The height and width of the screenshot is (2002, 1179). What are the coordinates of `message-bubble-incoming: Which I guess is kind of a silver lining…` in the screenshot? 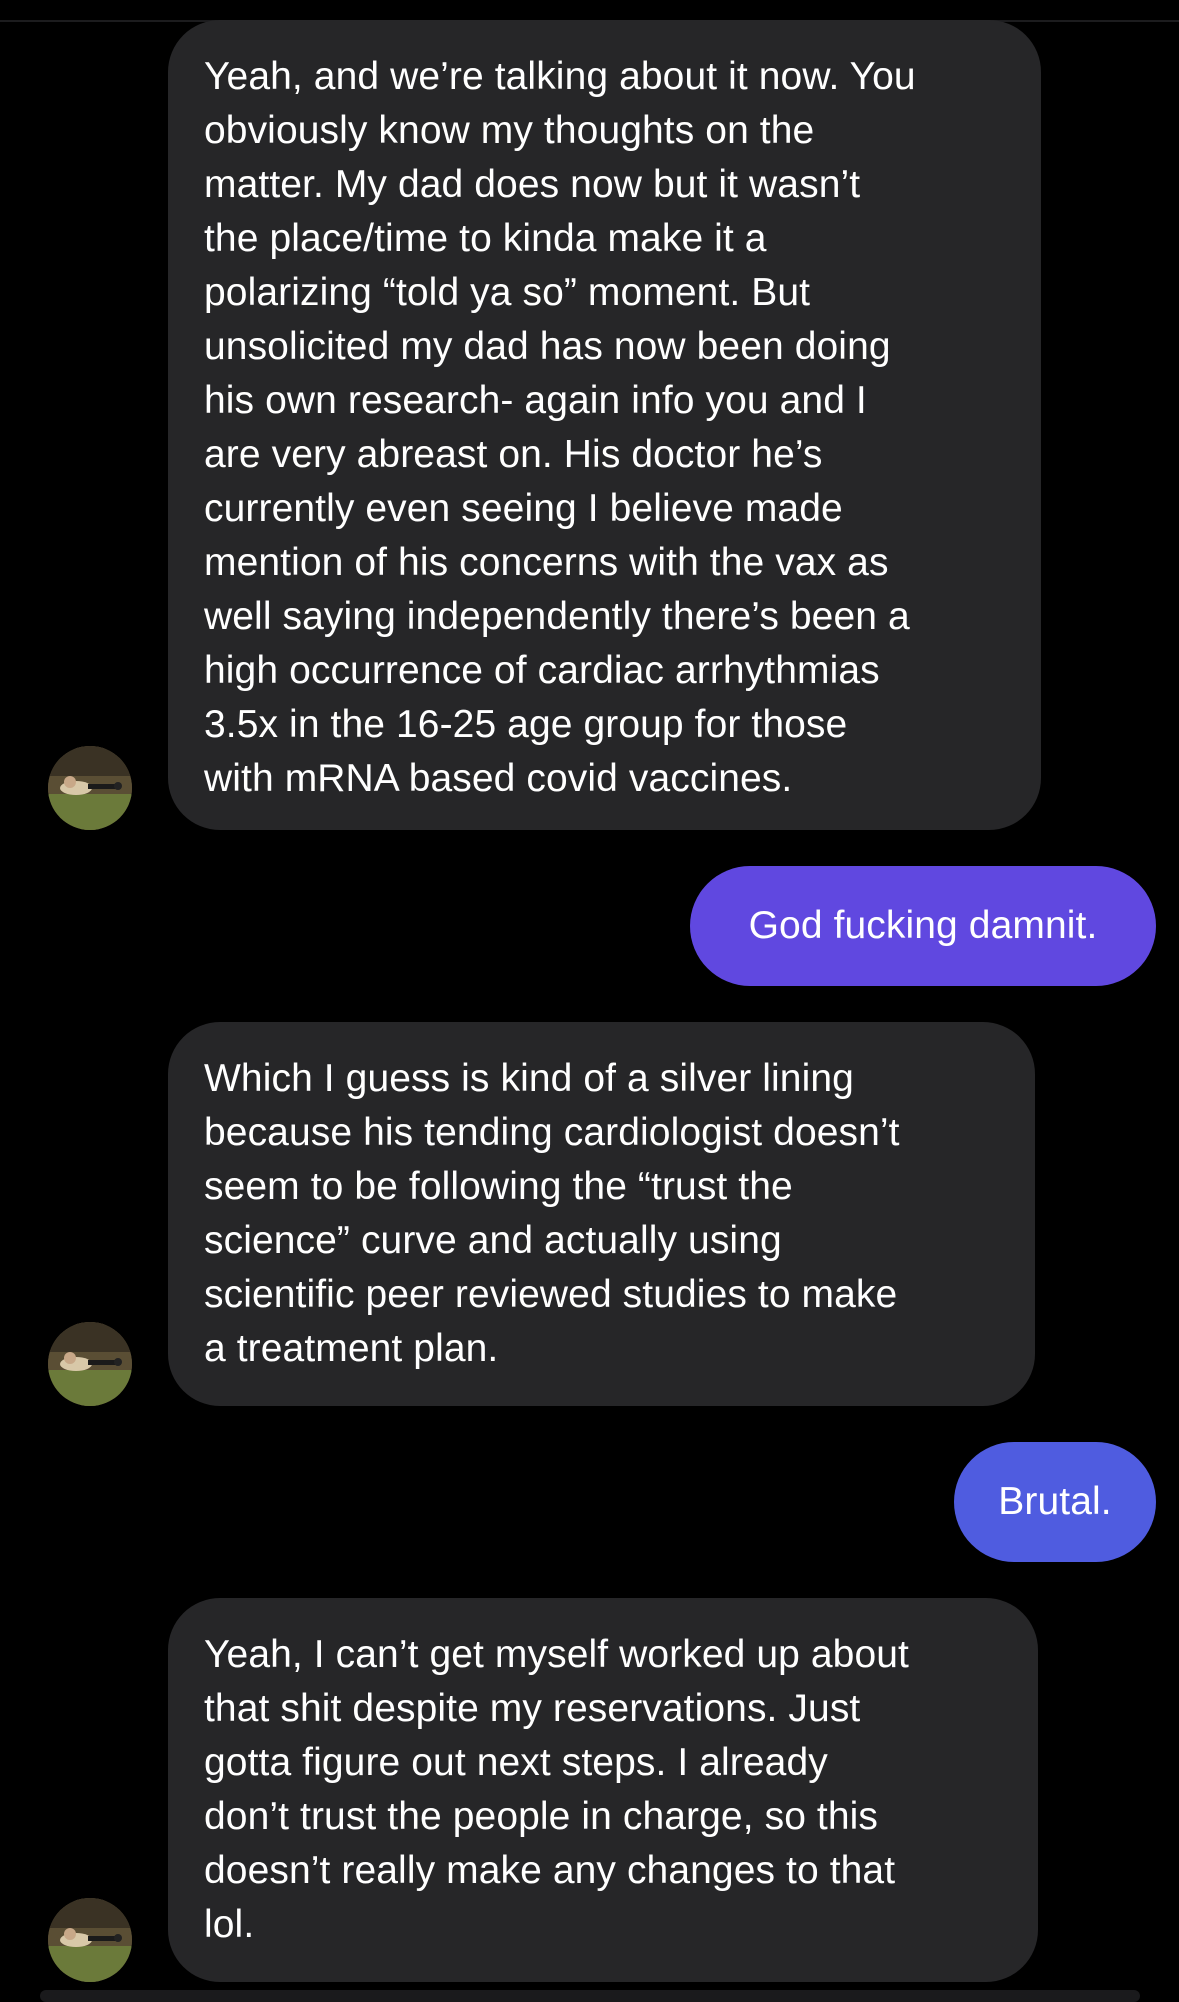 It's located at (601, 1214).